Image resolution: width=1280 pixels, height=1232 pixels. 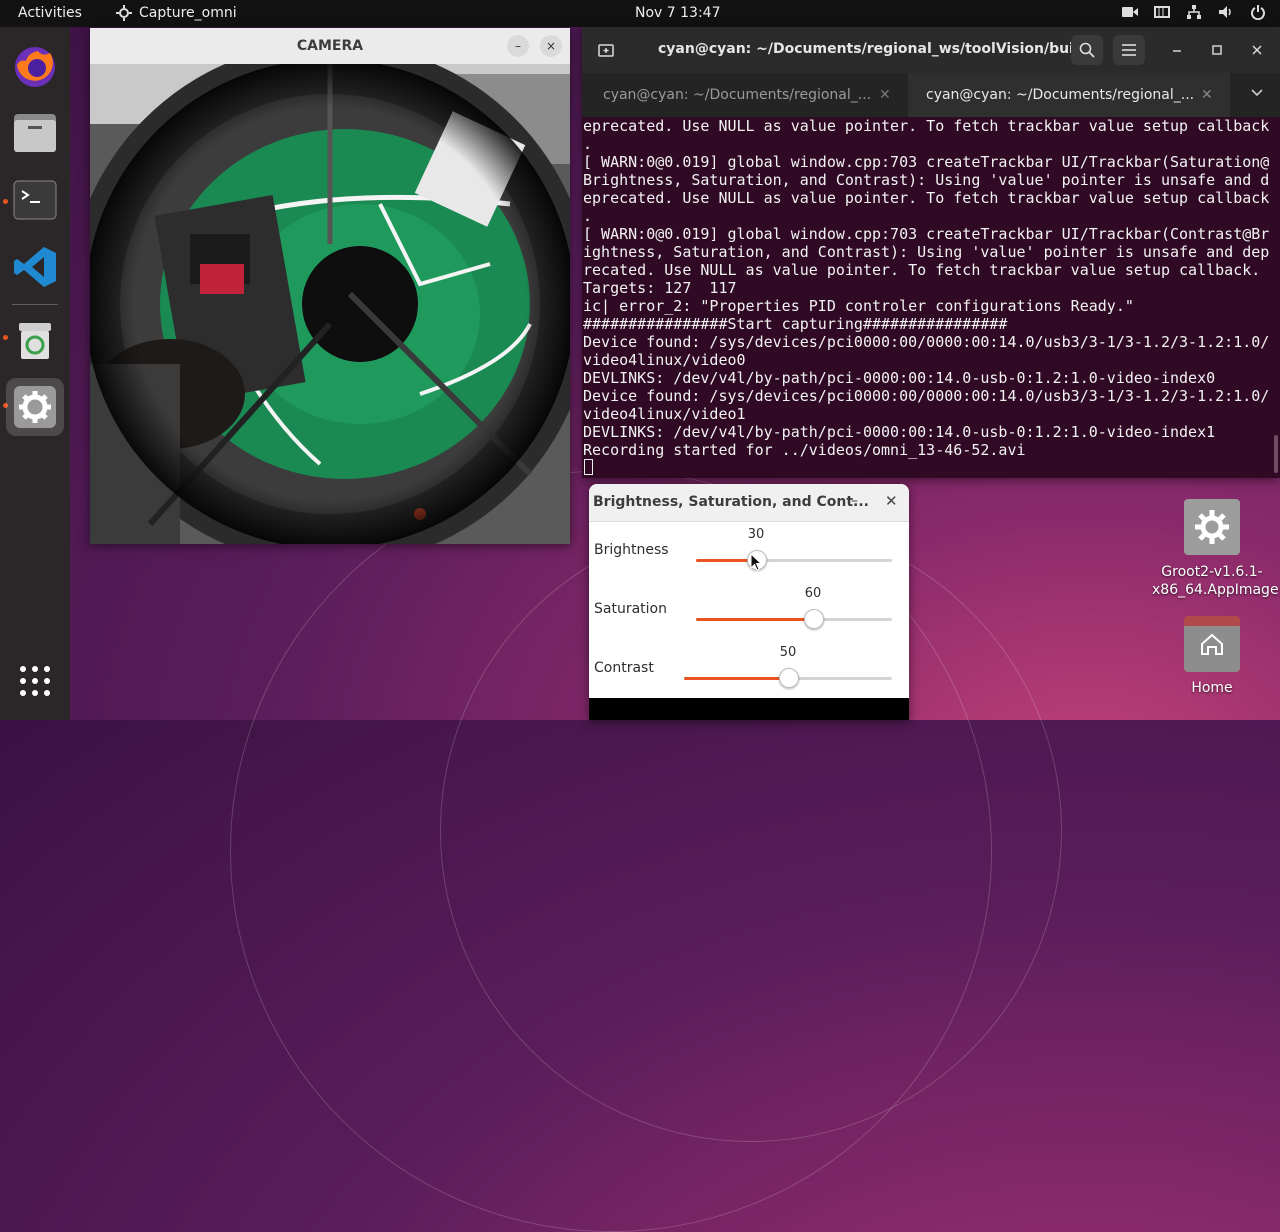 What do you see at coordinates (518, 46) in the screenshot?
I see `camera-minimize-button: –` at bounding box center [518, 46].